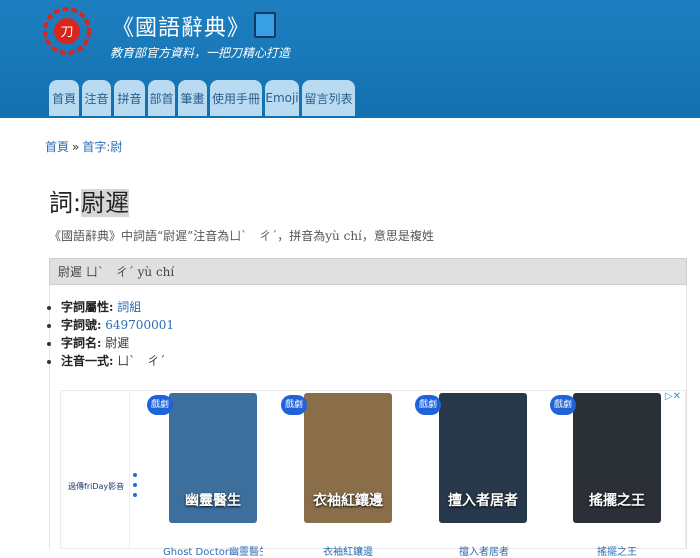 The width and height of the screenshot is (700, 558). Describe the element at coordinates (483, 501) in the screenshot. I see `poster-title: 擅入者居者` at that location.